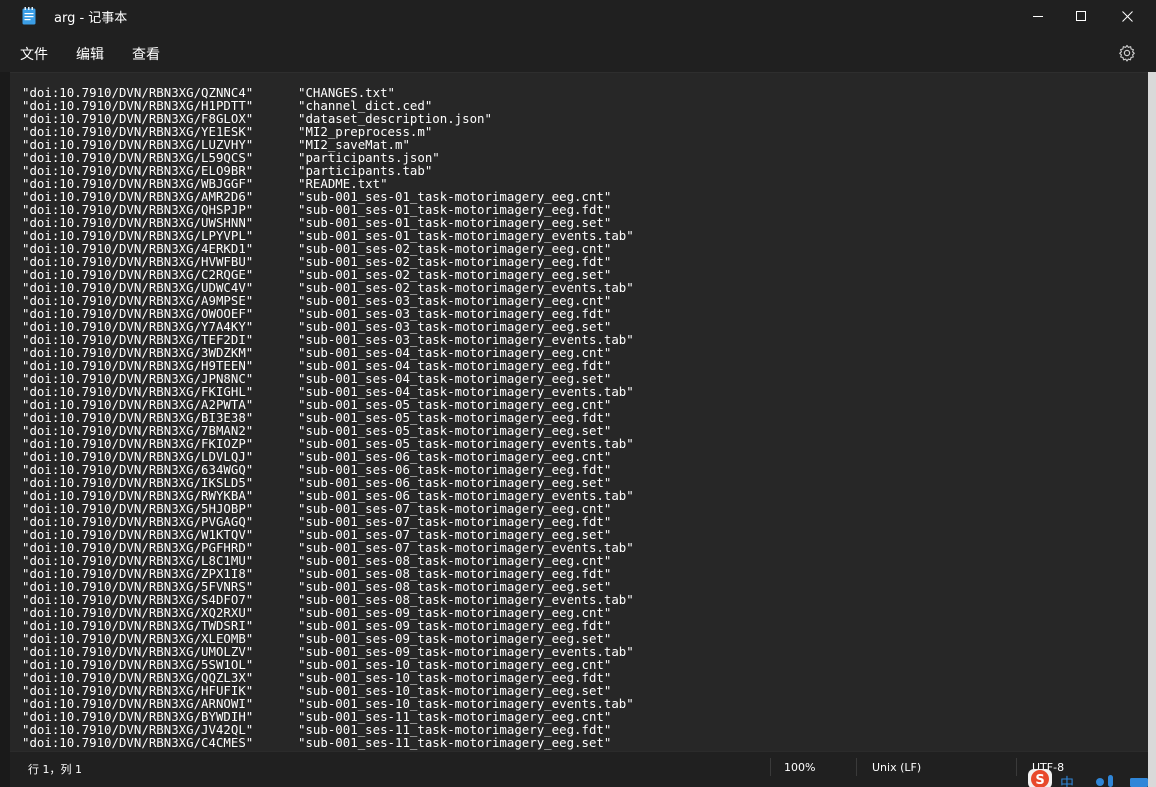  What do you see at coordinates (1088, 778) in the screenshot?
I see `ime-sogou-icon: S` at bounding box center [1088, 778].